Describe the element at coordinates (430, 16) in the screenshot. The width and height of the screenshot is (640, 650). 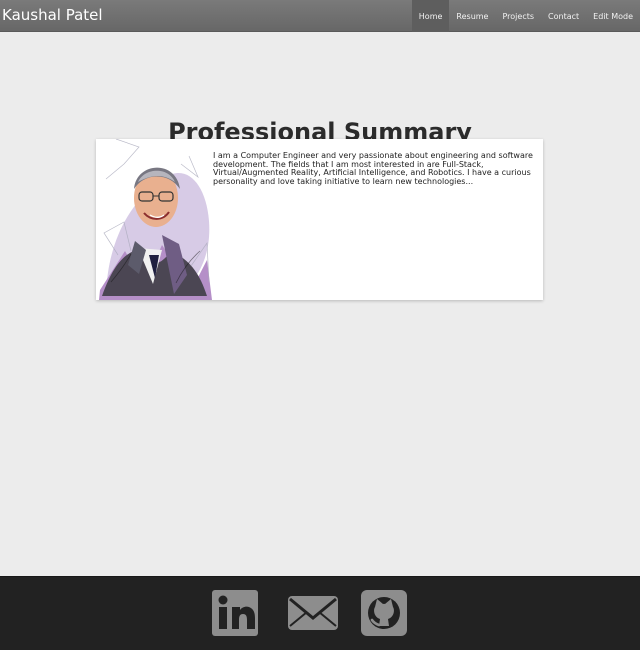
I see `nav-item-home: Home` at that location.